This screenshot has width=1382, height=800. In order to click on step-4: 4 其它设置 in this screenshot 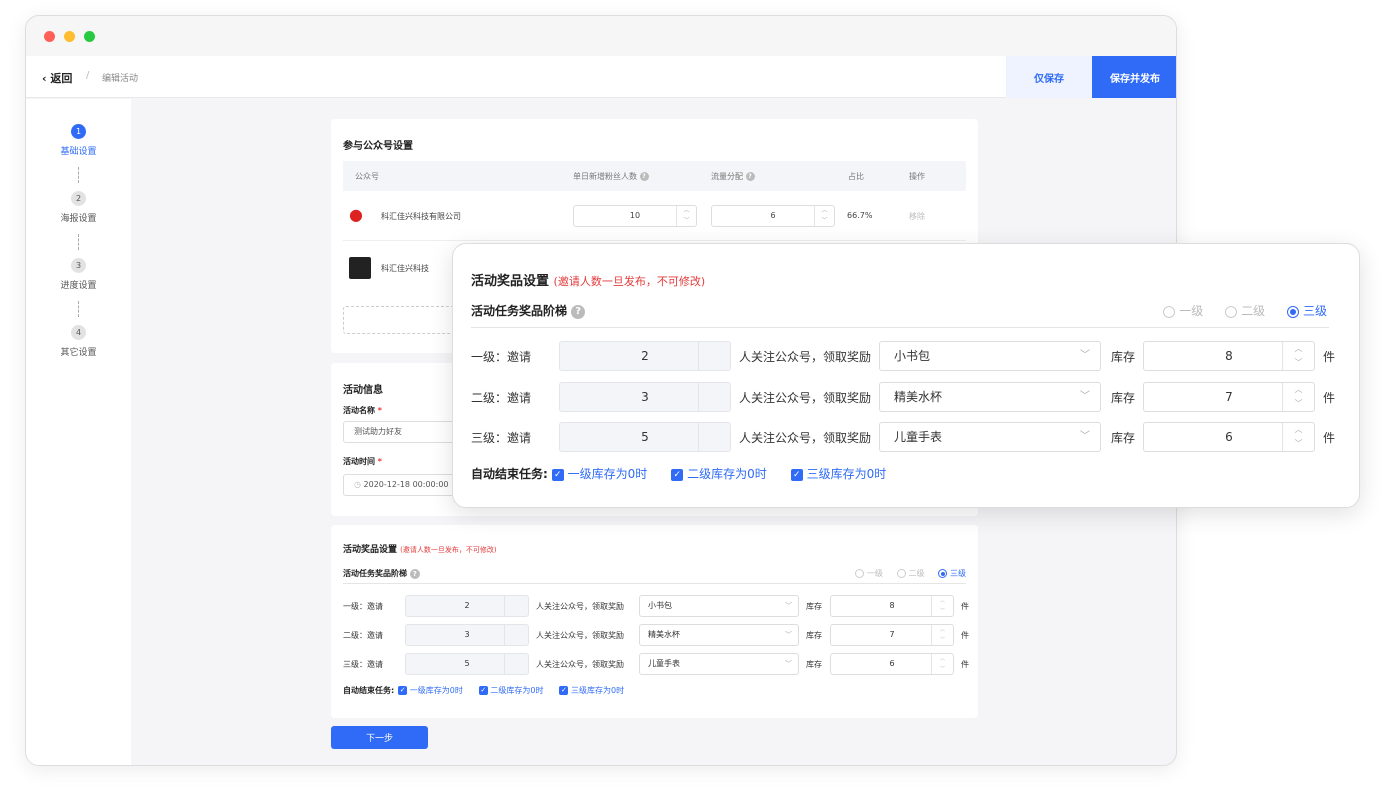, I will do `click(78, 341)`.